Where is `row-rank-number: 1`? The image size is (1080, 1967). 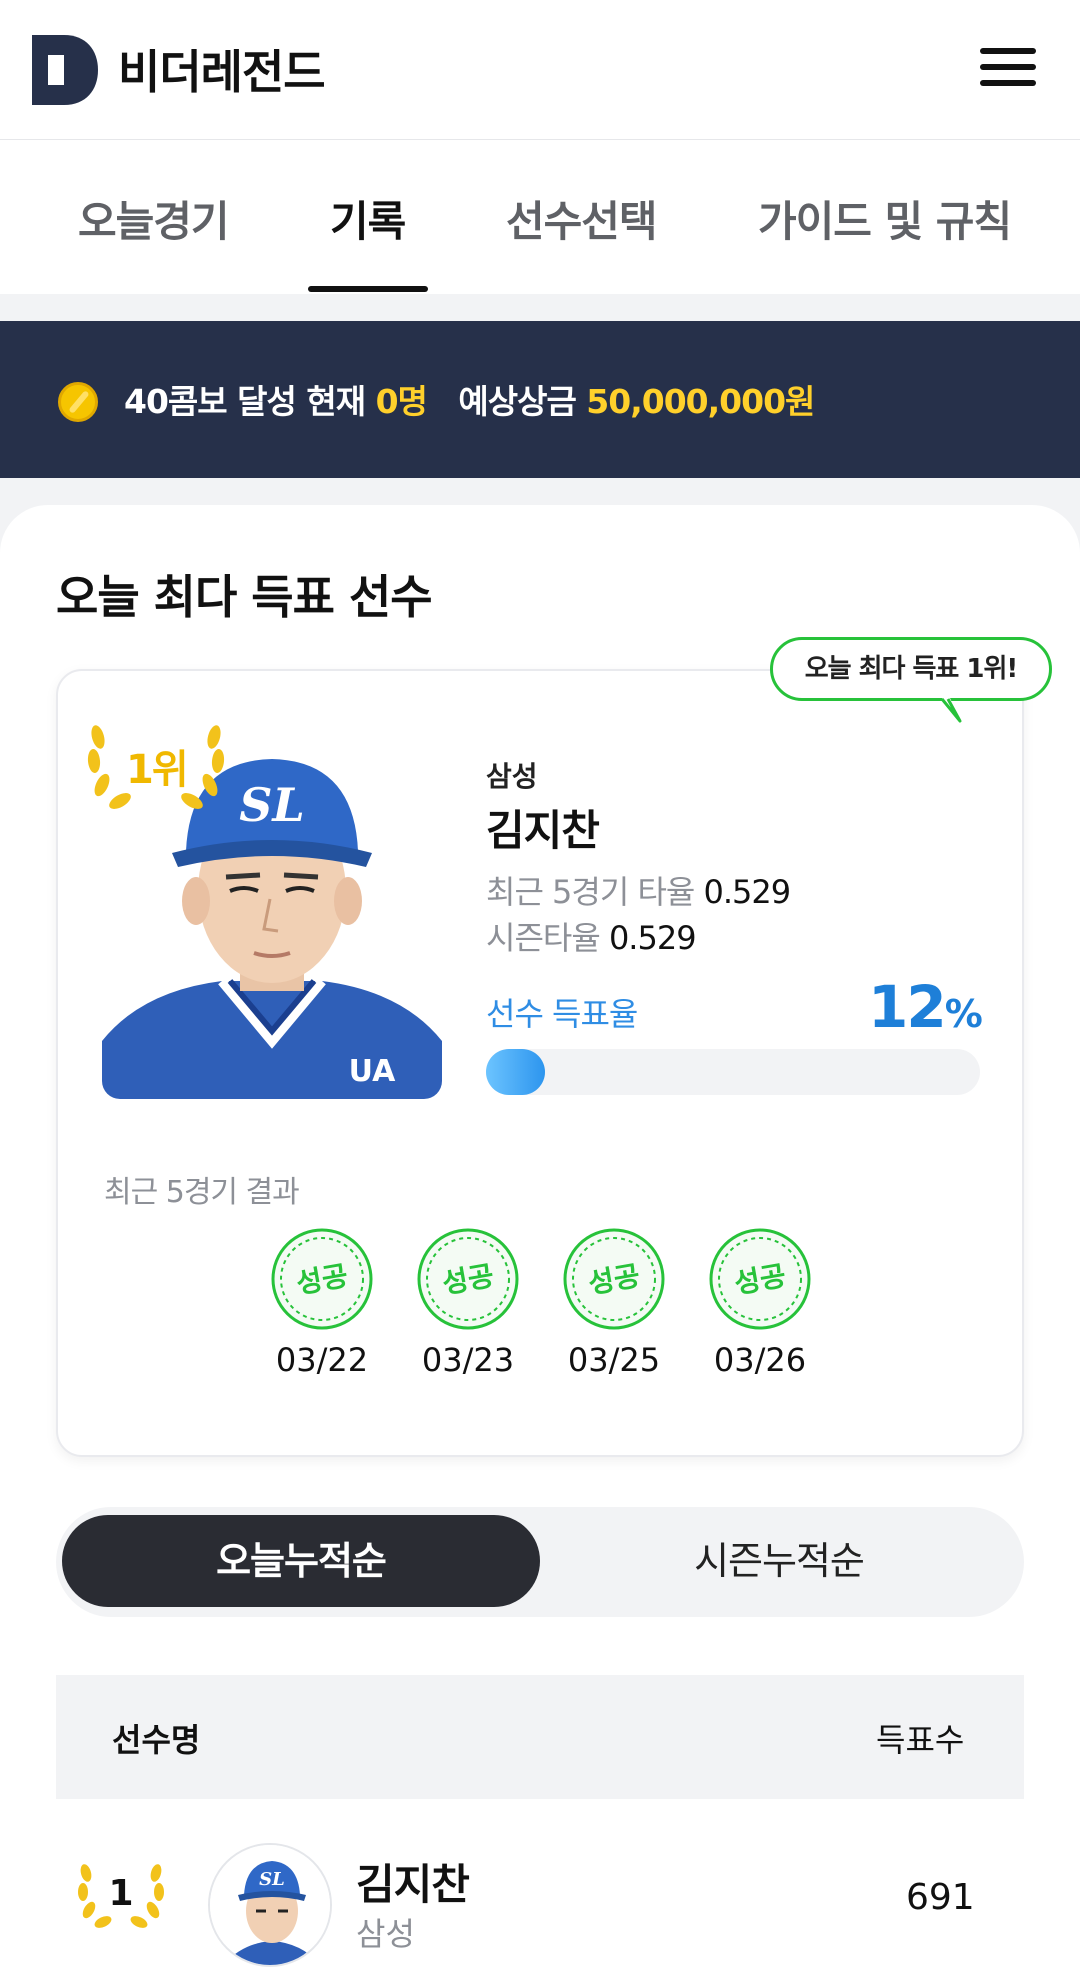 row-rank-number: 1 is located at coordinates (121, 1893).